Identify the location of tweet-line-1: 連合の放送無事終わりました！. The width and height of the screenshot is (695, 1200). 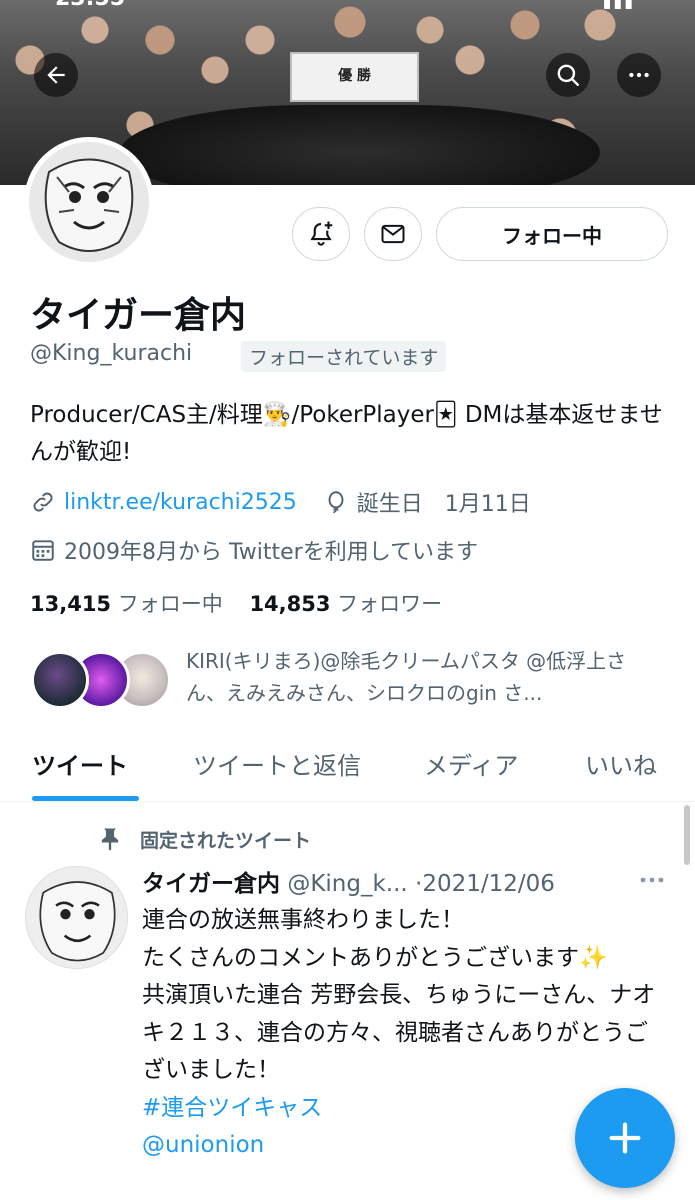
(303, 920).